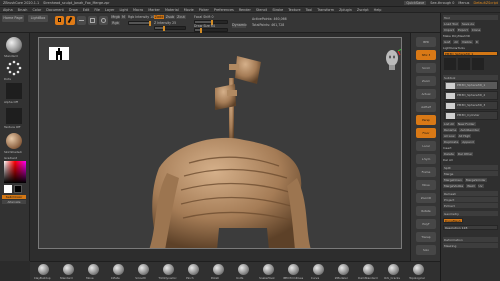 This screenshot has width=500, height=281. What do you see at coordinates (268, 269) in the screenshot?
I see `brush-snakehook-icon` at bounding box center [268, 269].